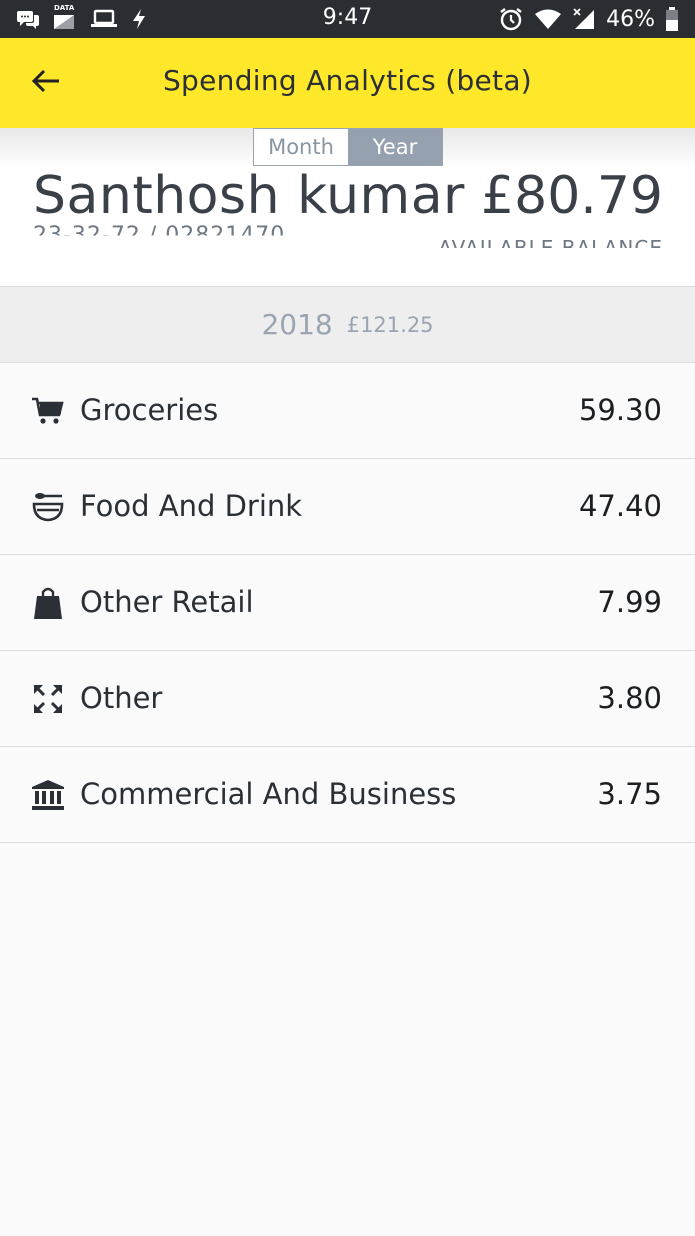  Describe the element at coordinates (48, 699) in the screenshot. I see `expand-arrows-icon` at that location.